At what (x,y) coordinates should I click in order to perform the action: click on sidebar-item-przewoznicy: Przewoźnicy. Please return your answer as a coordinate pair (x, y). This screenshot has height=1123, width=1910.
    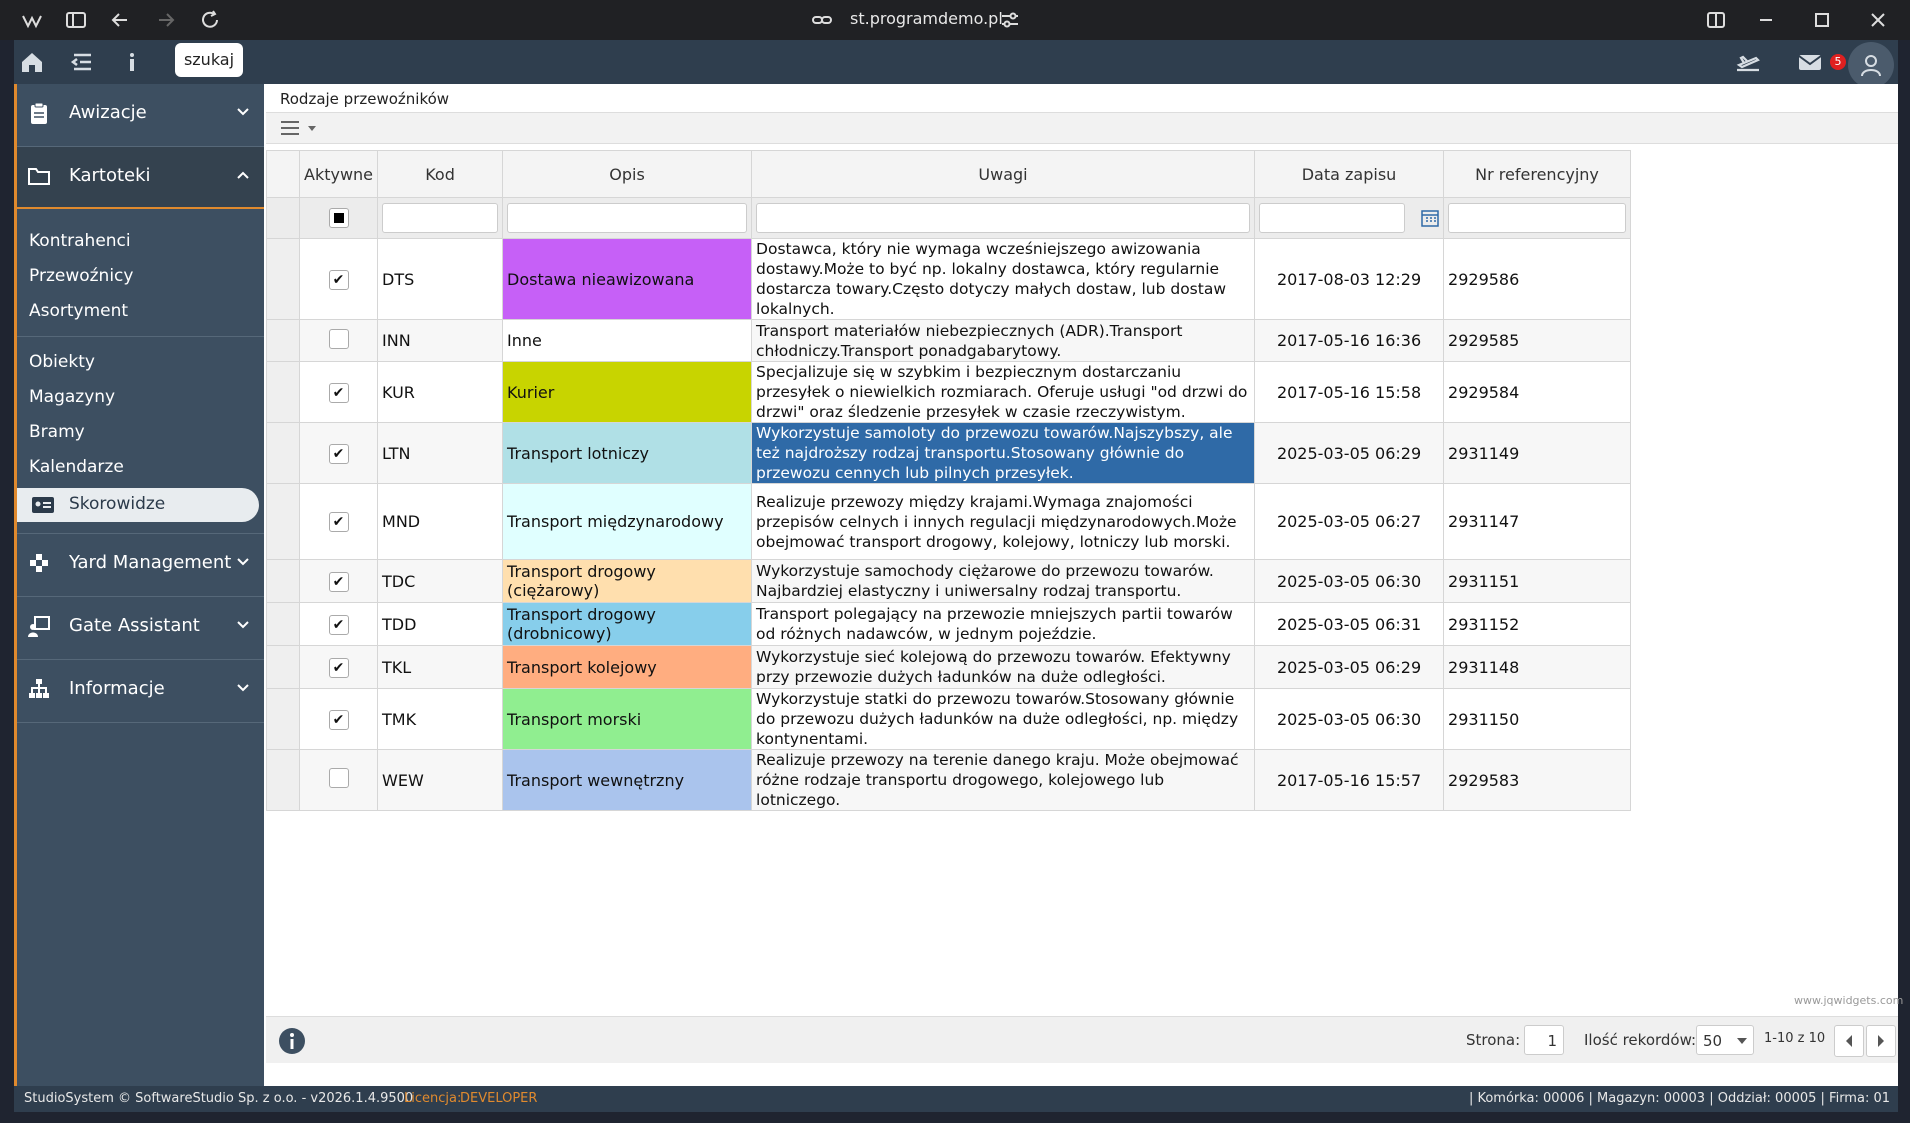
    Looking at the image, I should click on (81, 276).